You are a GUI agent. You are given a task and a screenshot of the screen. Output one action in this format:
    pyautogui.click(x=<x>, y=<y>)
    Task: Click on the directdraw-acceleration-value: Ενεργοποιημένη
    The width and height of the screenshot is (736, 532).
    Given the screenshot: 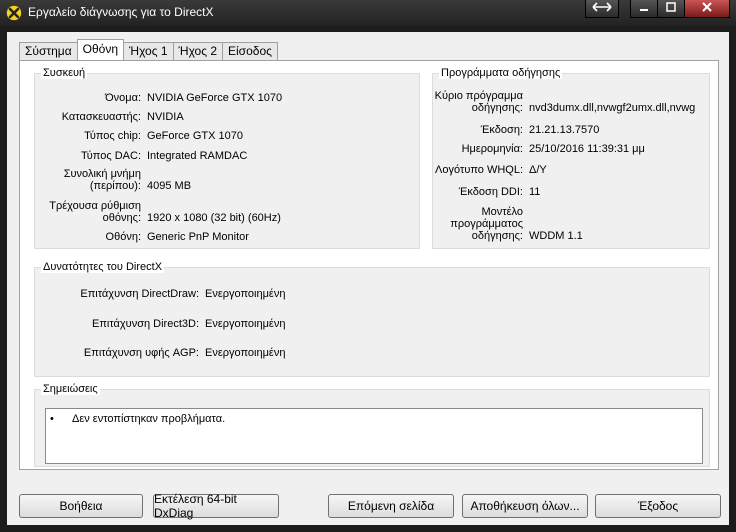 What is the action you would take?
    pyautogui.click(x=245, y=294)
    